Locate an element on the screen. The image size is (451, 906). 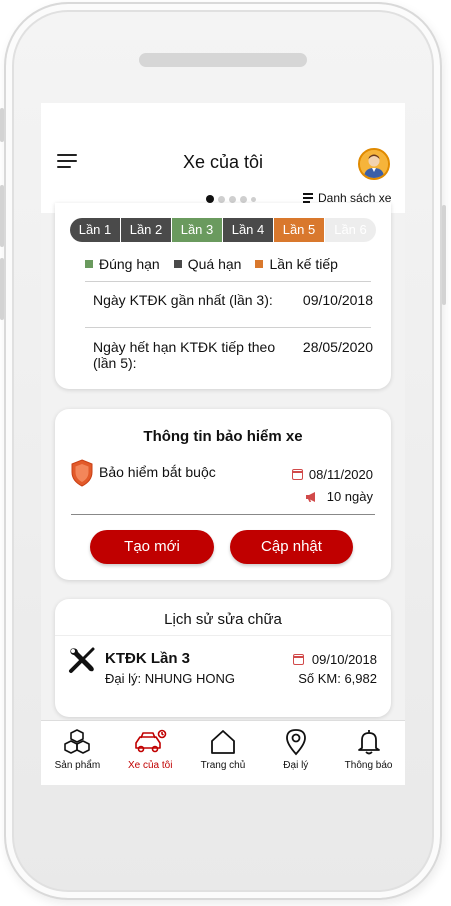
insurance-title: Thông tin bảo hiểm xe is located at coordinates (223, 436).